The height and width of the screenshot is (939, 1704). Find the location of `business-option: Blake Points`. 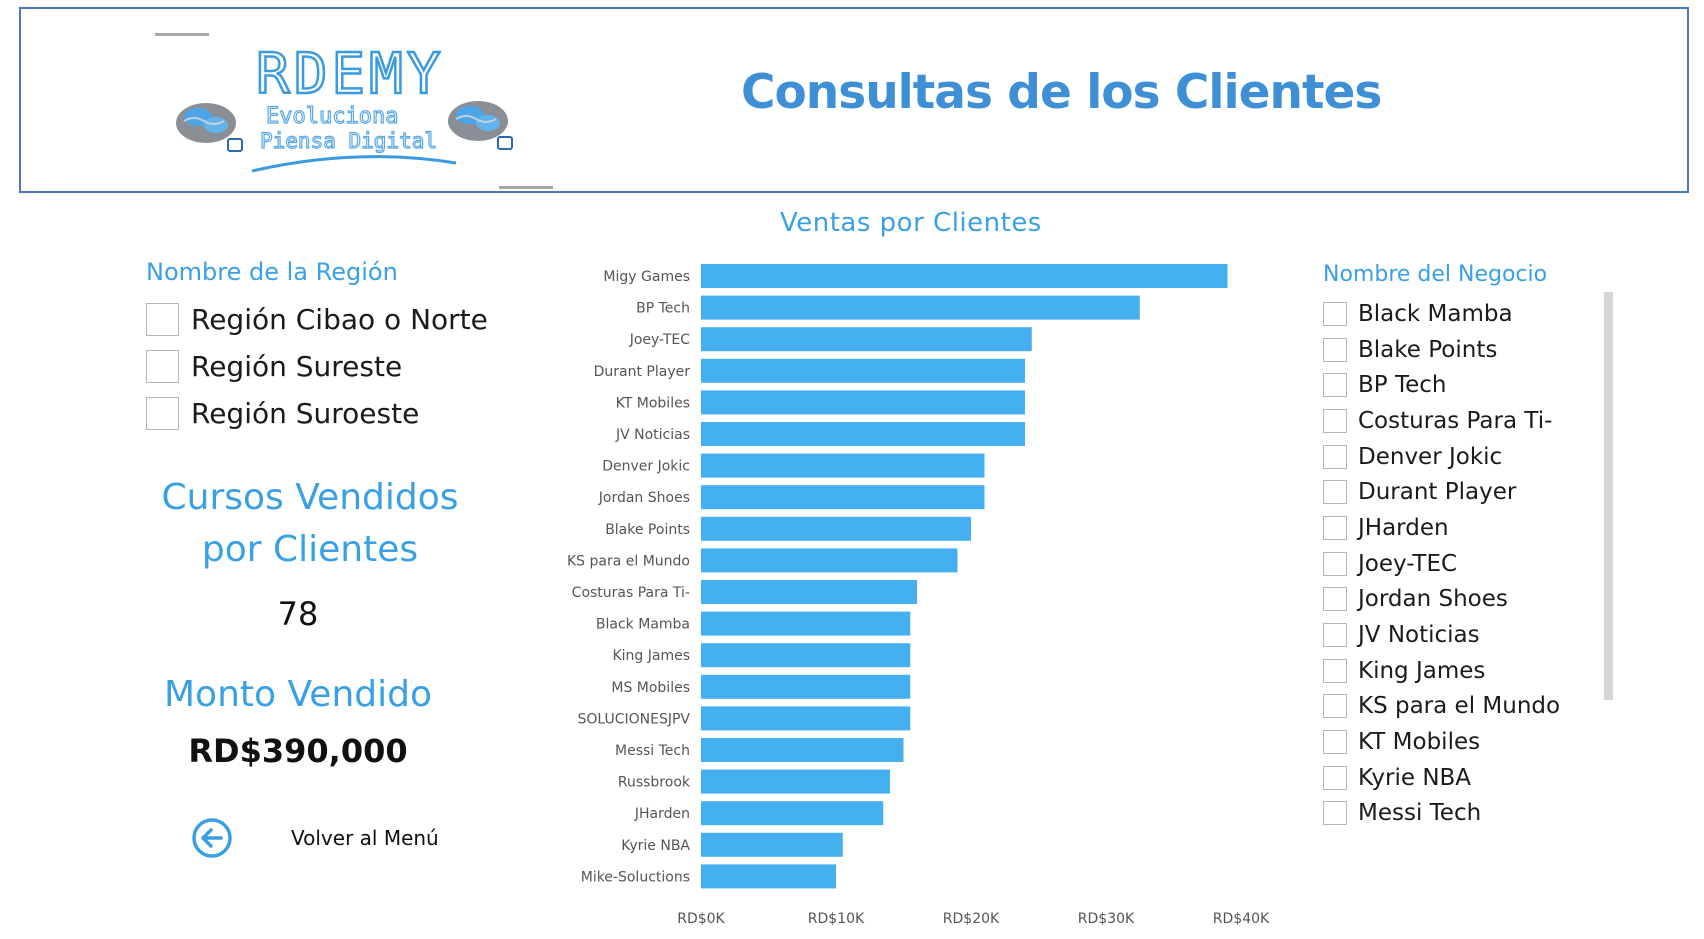

business-option: Blake Points is located at coordinates (1463, 350).